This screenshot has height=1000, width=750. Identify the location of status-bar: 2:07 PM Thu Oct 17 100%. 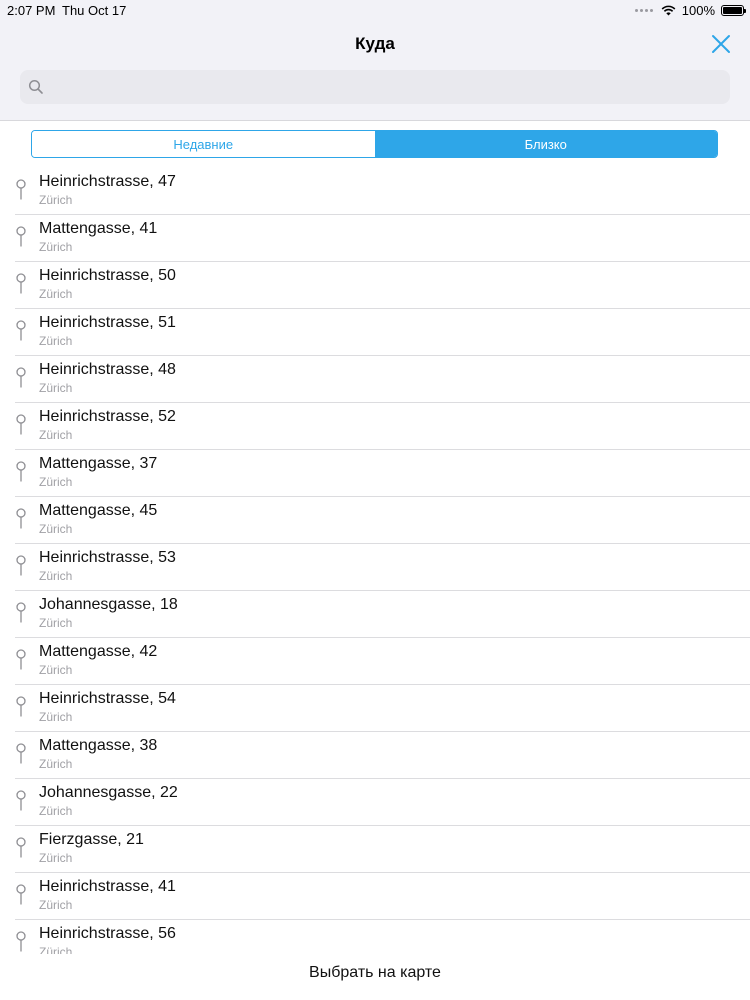
(375, 11).